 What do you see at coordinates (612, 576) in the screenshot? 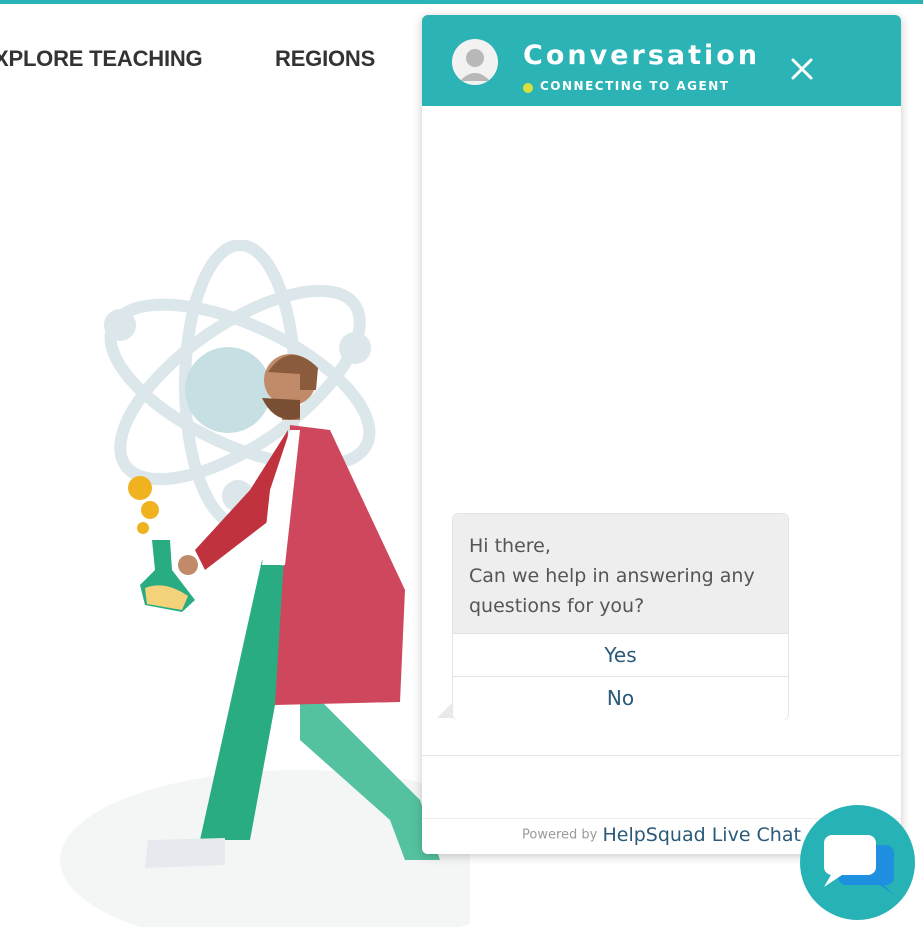
I see `message-line: Can we help in answering any` at bounding box center [612, 576].